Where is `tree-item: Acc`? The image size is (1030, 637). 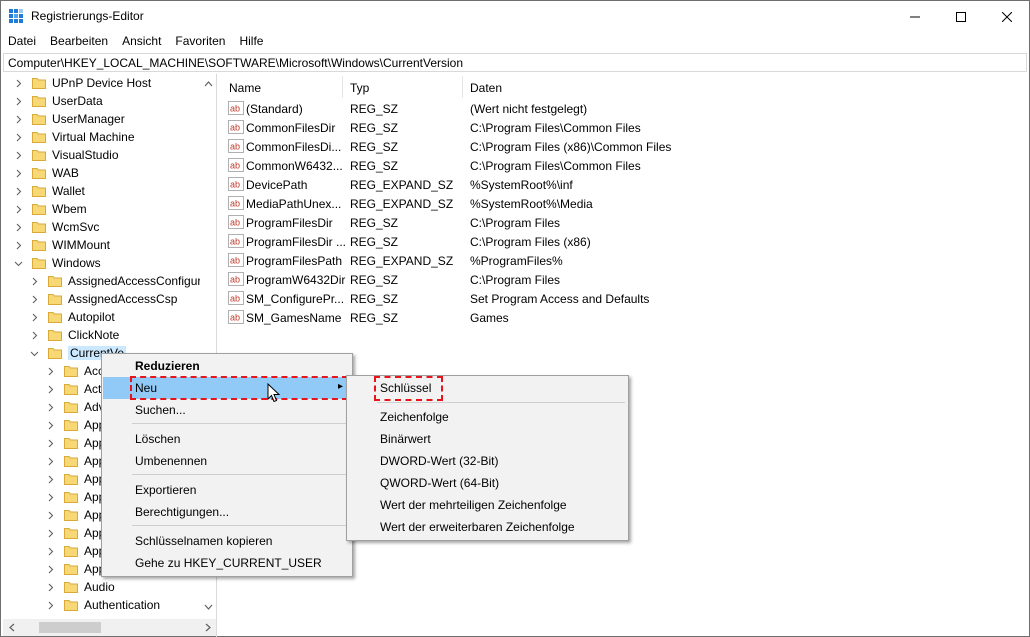
tree-item: Acc is located at coordinates (75, 371).